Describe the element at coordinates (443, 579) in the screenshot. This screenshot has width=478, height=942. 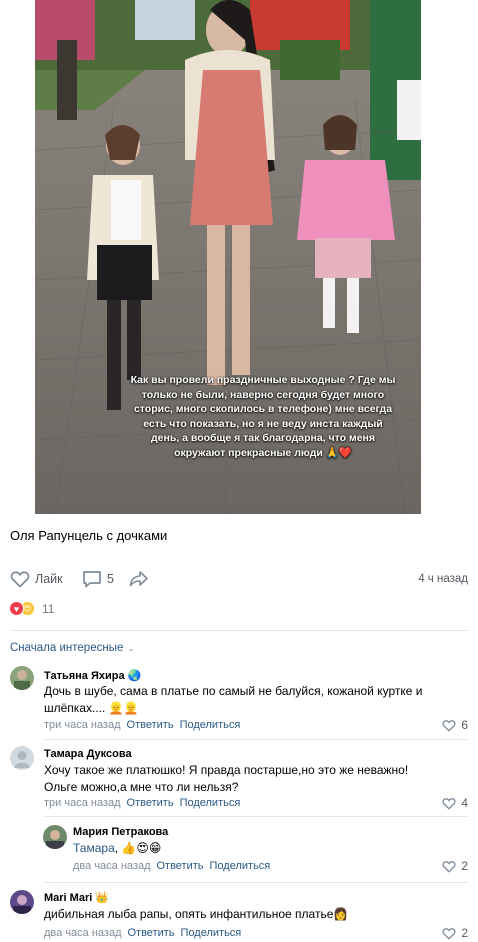
I see `post-time: 4 ч назад` at that location.